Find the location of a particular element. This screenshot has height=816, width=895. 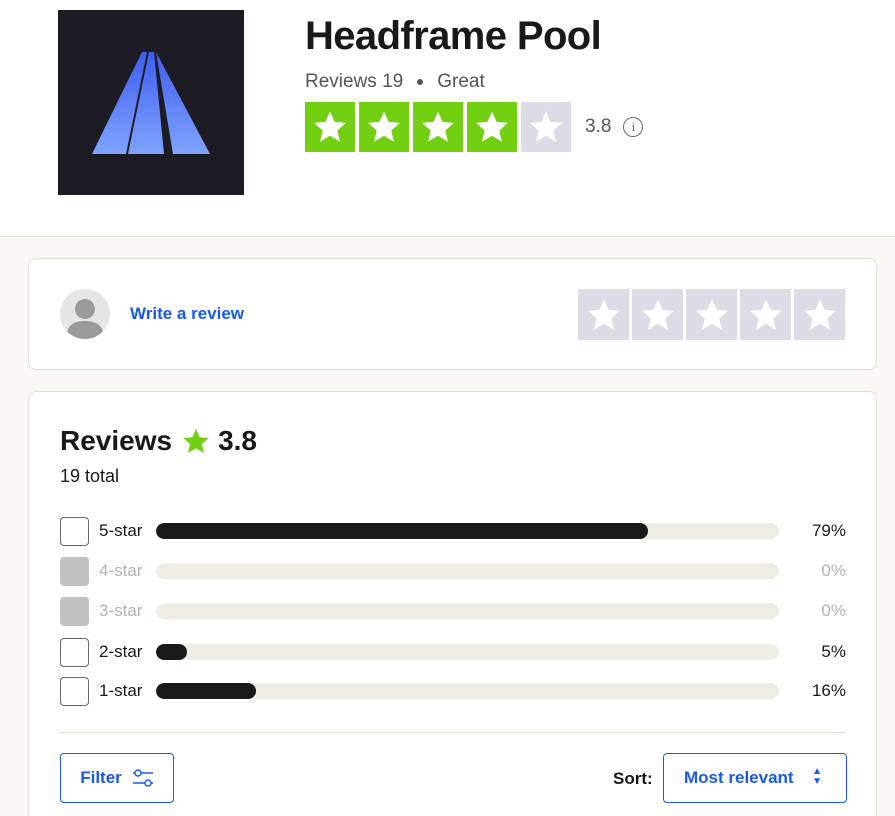

distribution-label: 2-star is located at coordinates (121, 651).